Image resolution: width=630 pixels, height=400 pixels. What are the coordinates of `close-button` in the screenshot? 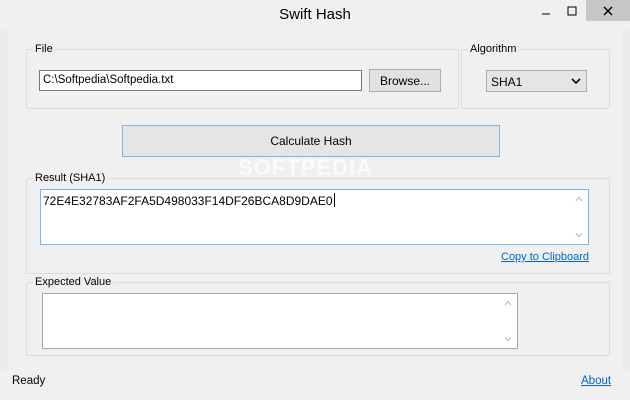 It's located at (608, 10).